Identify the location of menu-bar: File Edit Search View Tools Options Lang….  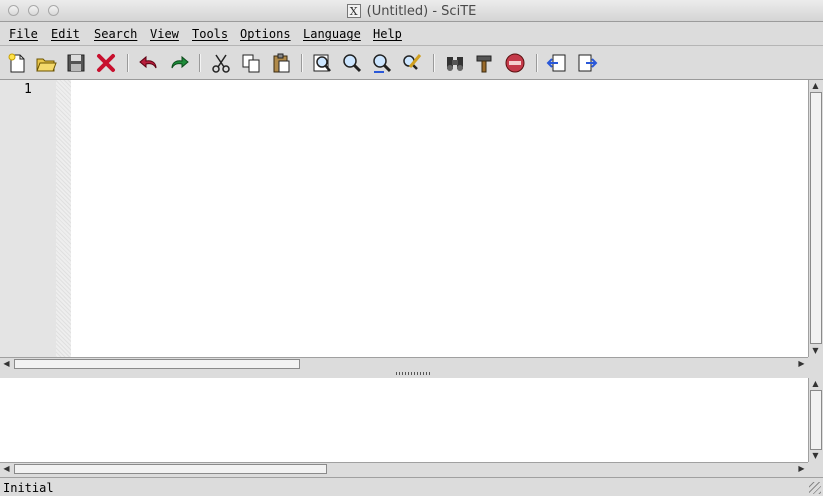
(411, 34).